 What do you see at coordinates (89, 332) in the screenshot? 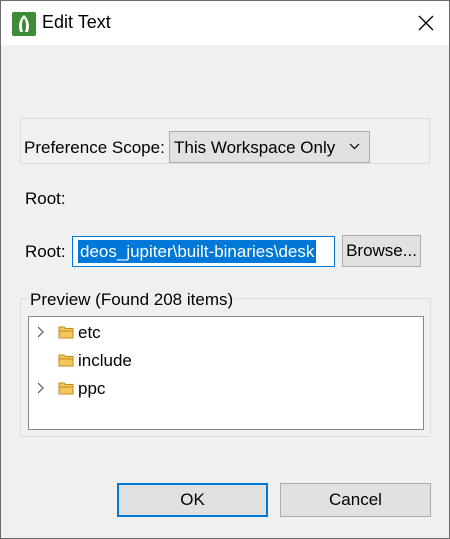
I see `tree-item-label: etc` at bounding box center [89, 332].